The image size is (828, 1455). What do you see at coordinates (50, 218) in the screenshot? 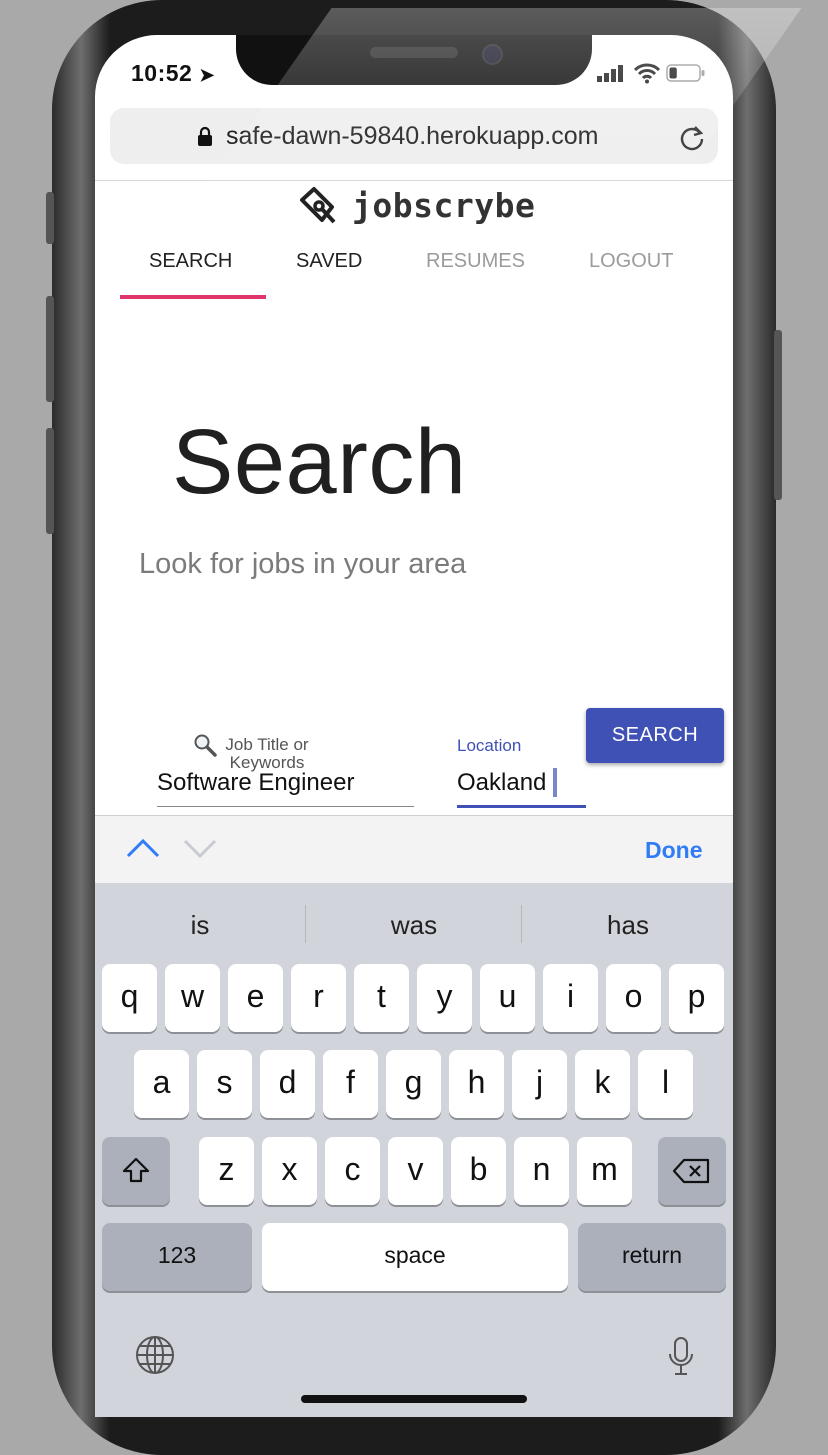
I see `mute-switch` at bounding box center [50, 218].